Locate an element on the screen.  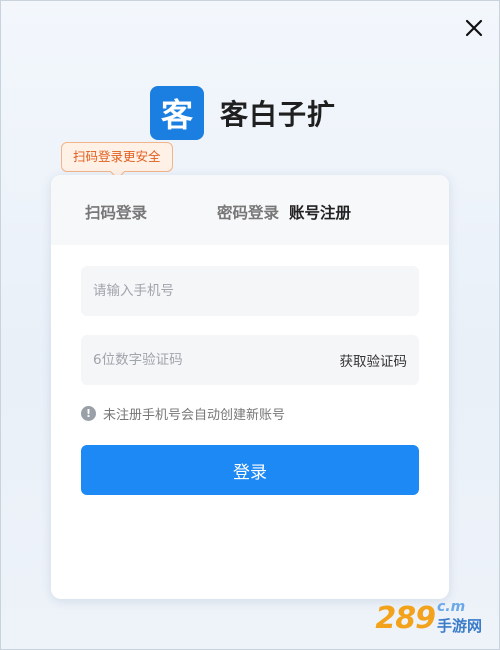
login-tabs: 扫码登录 密码登录 账号注册 is located at coordinates (250, 210).